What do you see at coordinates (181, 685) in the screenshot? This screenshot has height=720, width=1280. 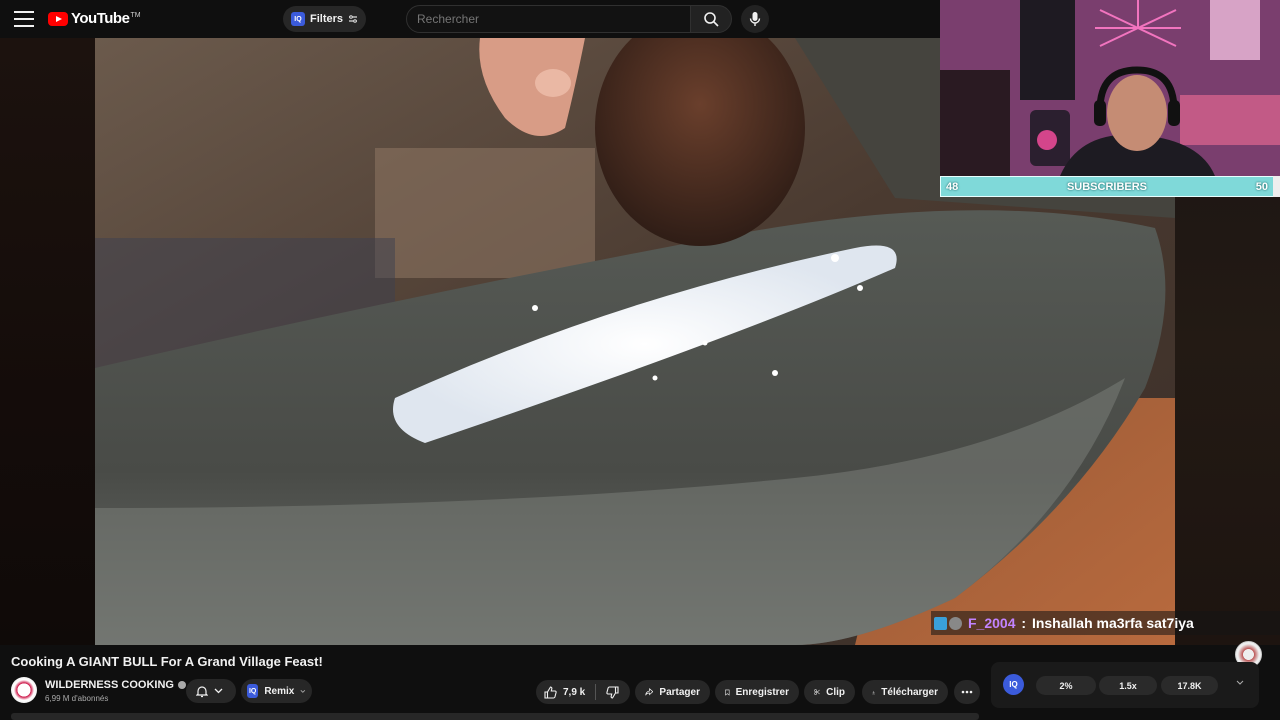 I see `verified-icon` at bounding box center [181, 685].